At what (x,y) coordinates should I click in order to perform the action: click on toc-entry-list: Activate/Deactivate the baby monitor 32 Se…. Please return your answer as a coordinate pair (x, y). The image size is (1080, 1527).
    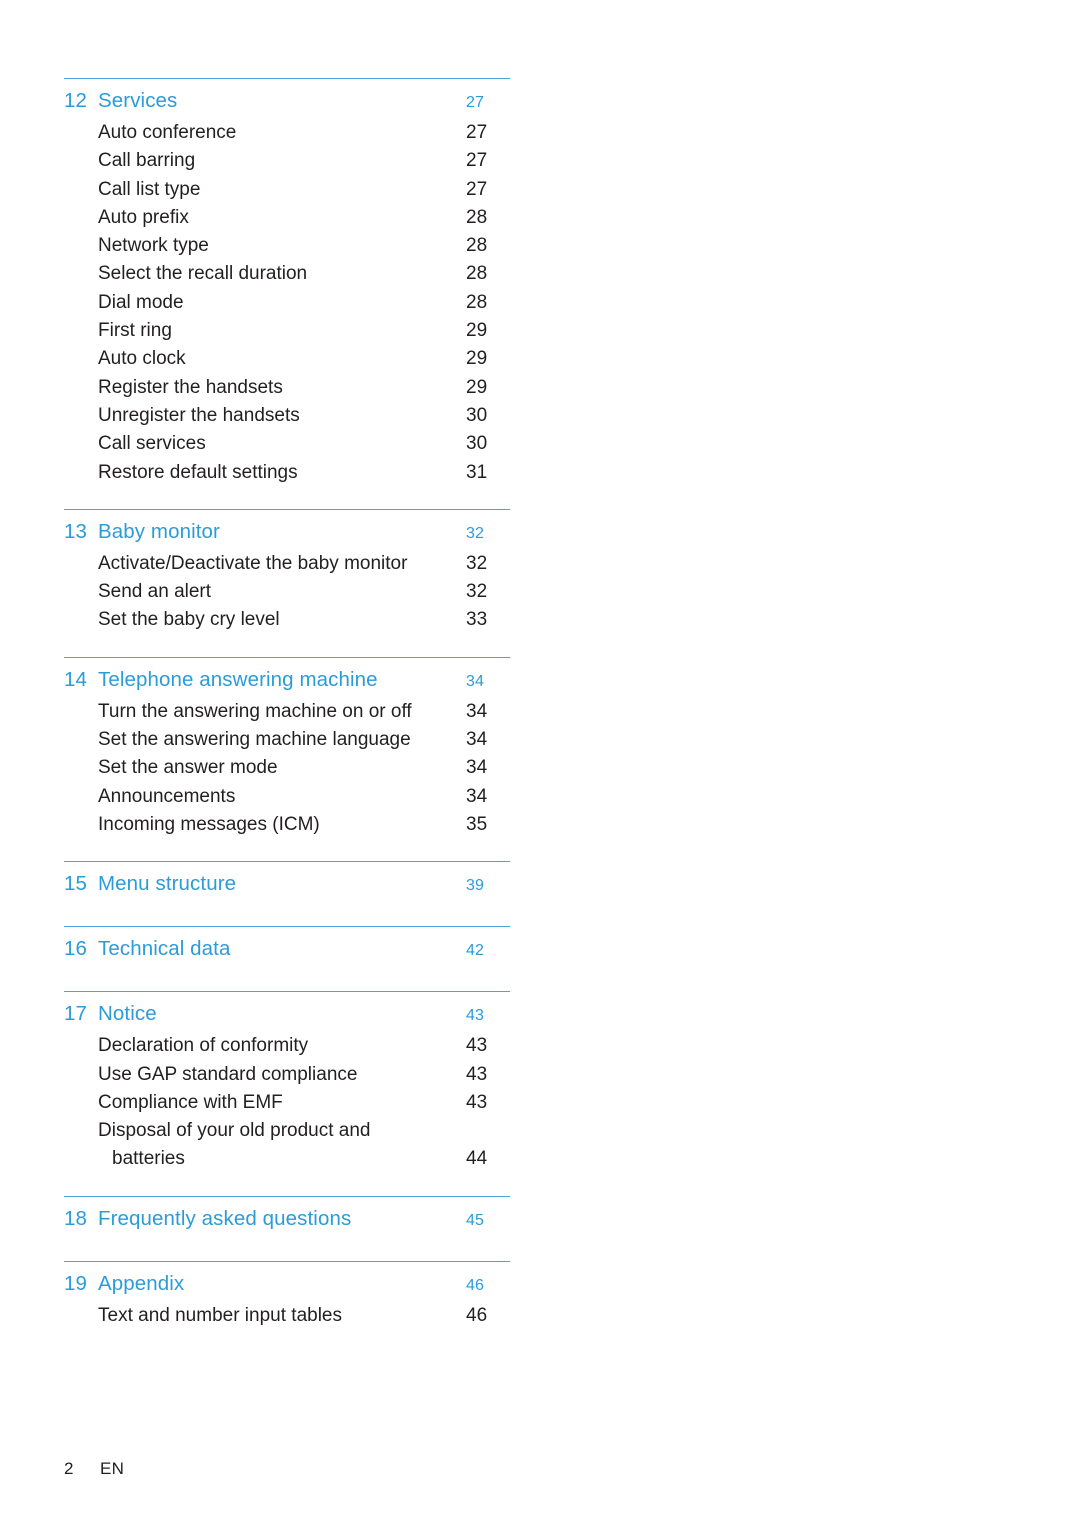
    Looking at the image, I should click on (287, 590).